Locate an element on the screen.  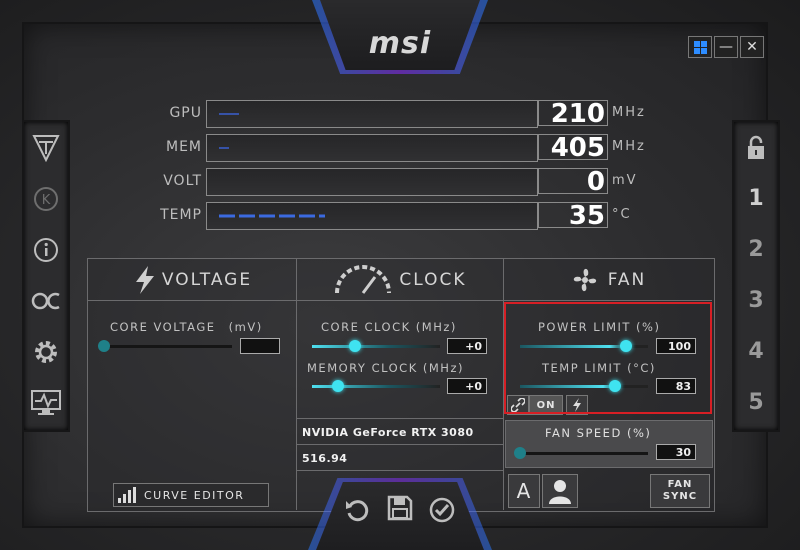
temp-meter-bar is located at coordinates (372, 216).